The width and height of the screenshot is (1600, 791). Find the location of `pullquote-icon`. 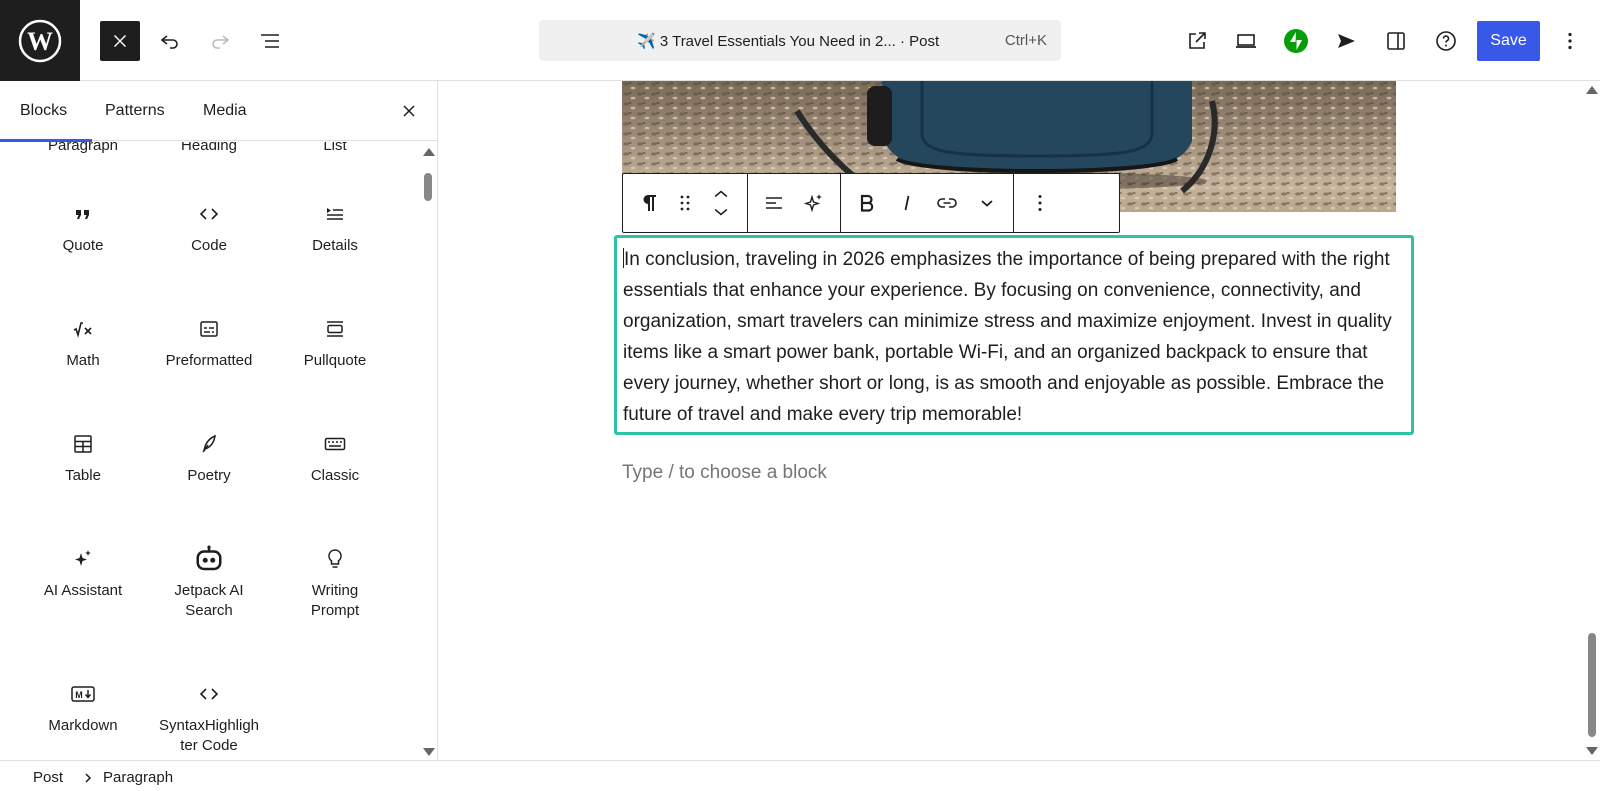

pullquote-icon is located at coordinates (335, 329).